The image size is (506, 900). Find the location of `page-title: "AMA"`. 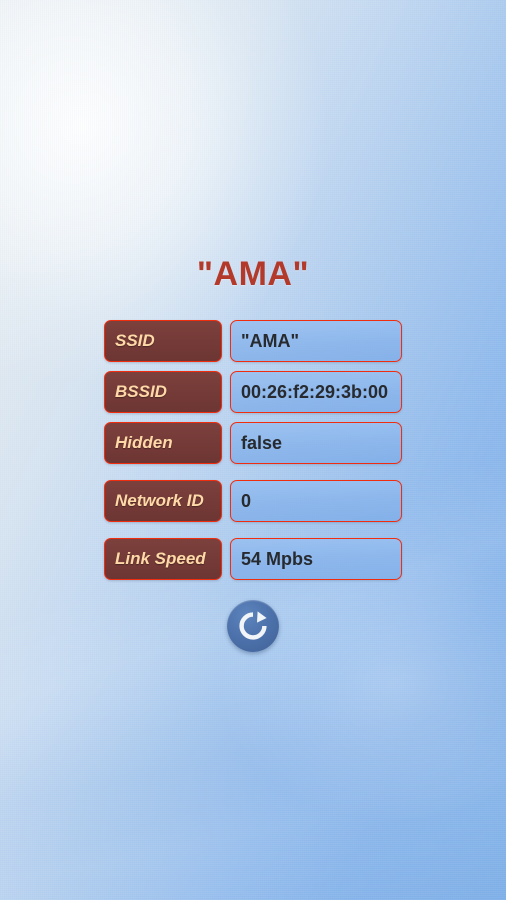

page-title: "AMA" is located at coordinates (253, 274).